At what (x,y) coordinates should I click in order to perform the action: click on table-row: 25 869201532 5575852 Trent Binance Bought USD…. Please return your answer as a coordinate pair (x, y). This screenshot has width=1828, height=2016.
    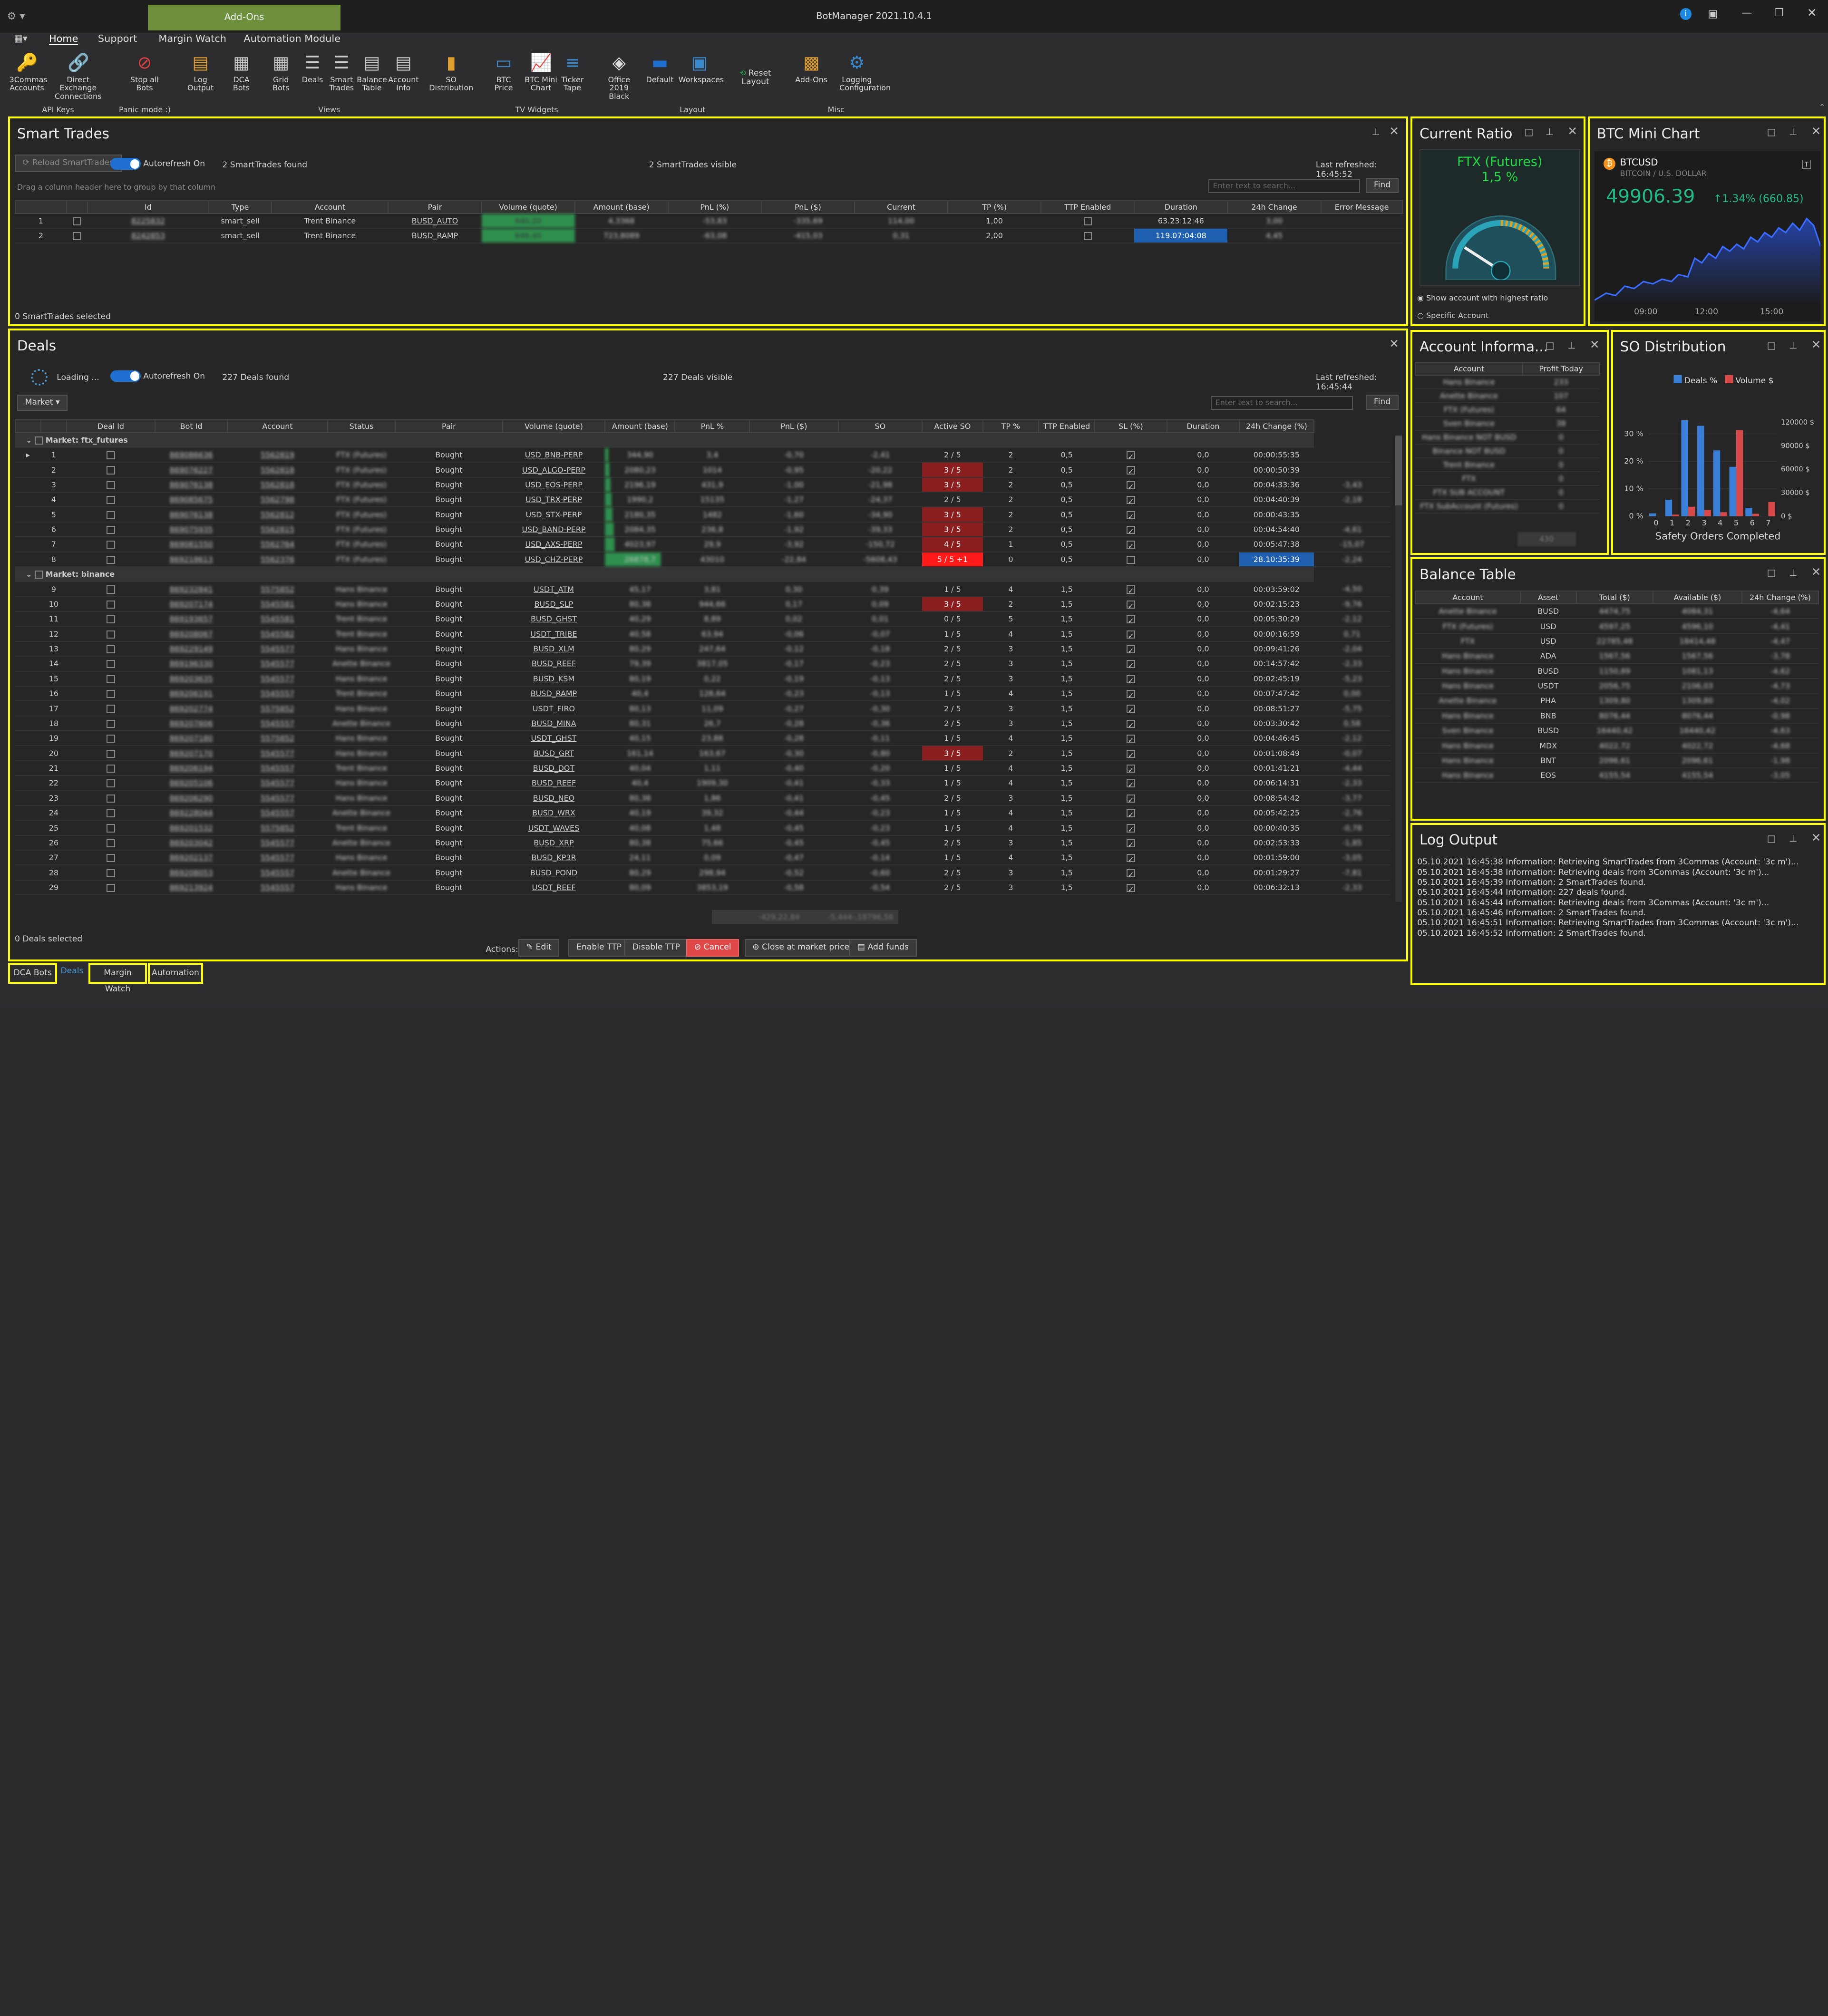
    Looking at the image, I should click on (702, 828).